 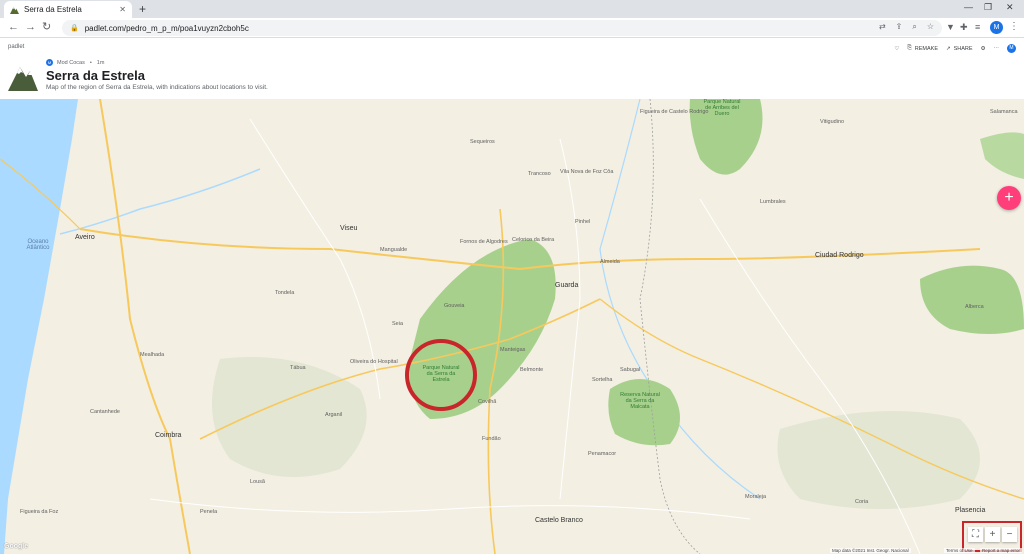 I want to click on user-avatar: M, so click(x=1011, y=48).